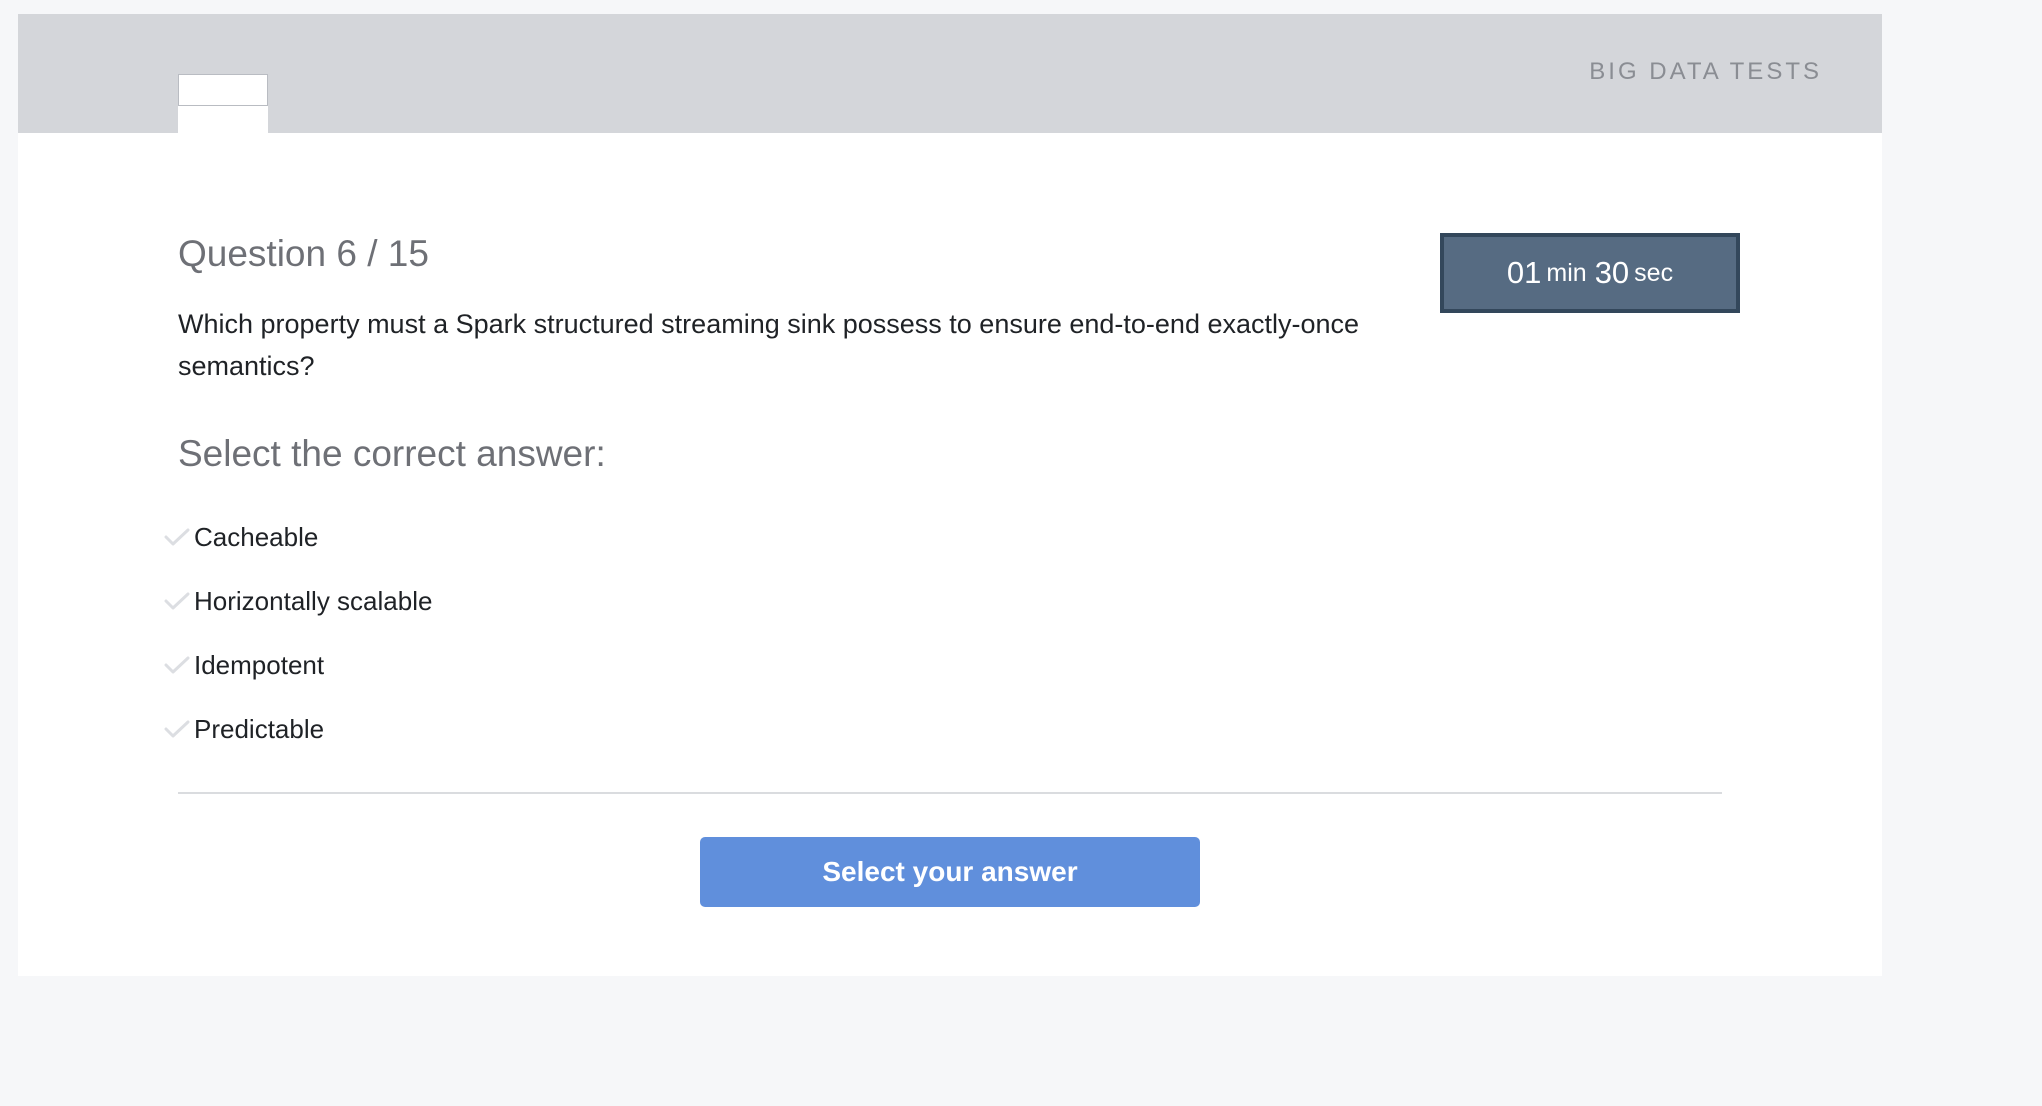 This screenshot has width=2042, height=1106. Describe the element at coordinates (1590, 273) in the screenshot. I see `countdown-timer: 01 min 30 sec` at that location.